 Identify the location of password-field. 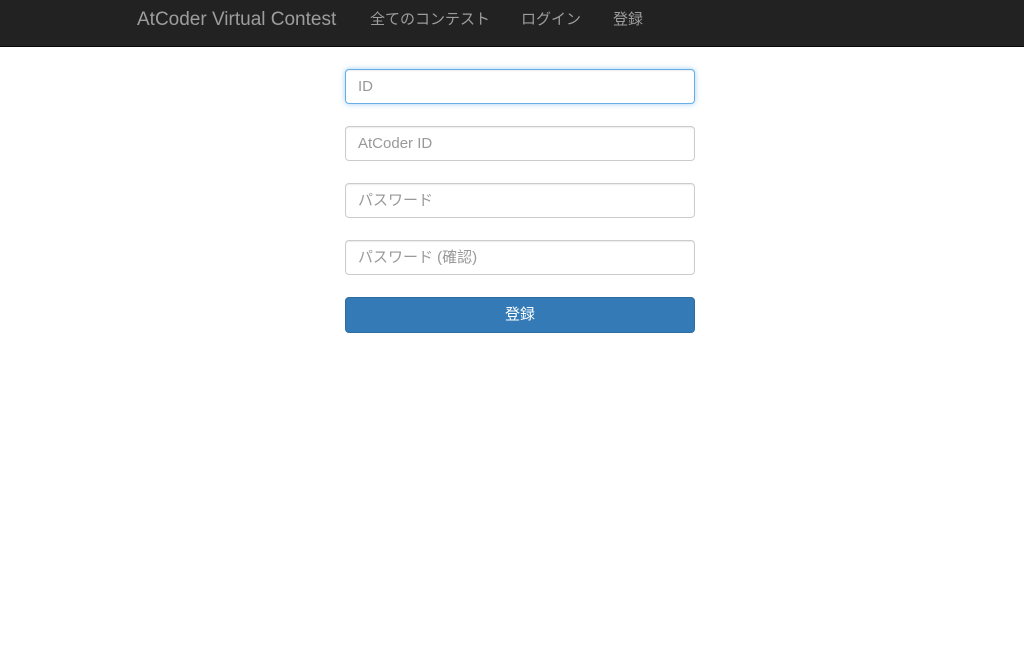
(520, 200).